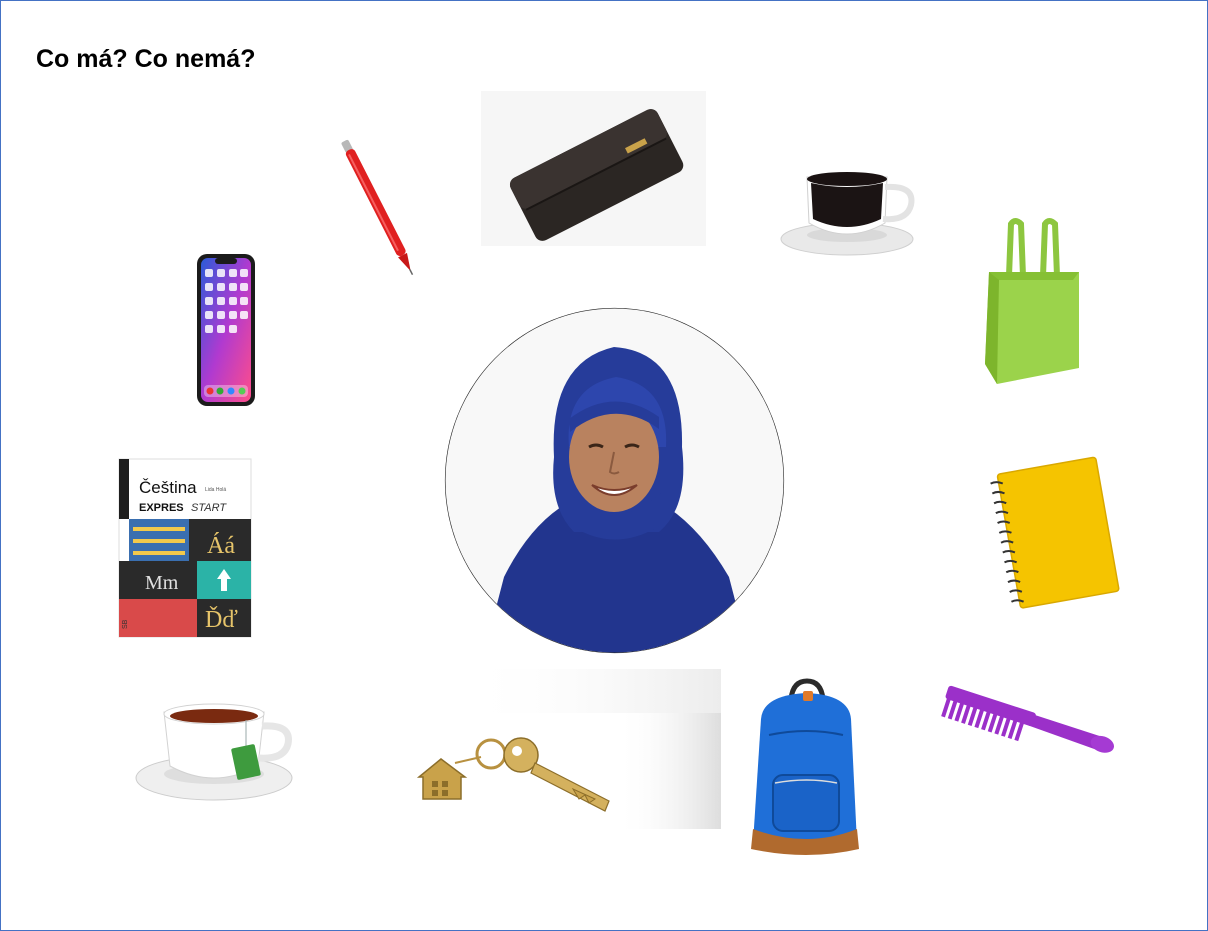 This screenshot has width=1208, height=931. I want to click on smartphone-icon, so click(226, 330).